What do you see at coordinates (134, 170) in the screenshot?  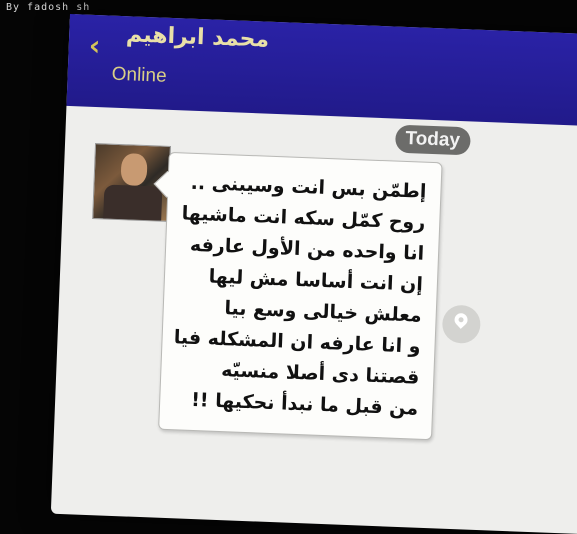 I see `avatar-face` at bounding box center [134, 170].